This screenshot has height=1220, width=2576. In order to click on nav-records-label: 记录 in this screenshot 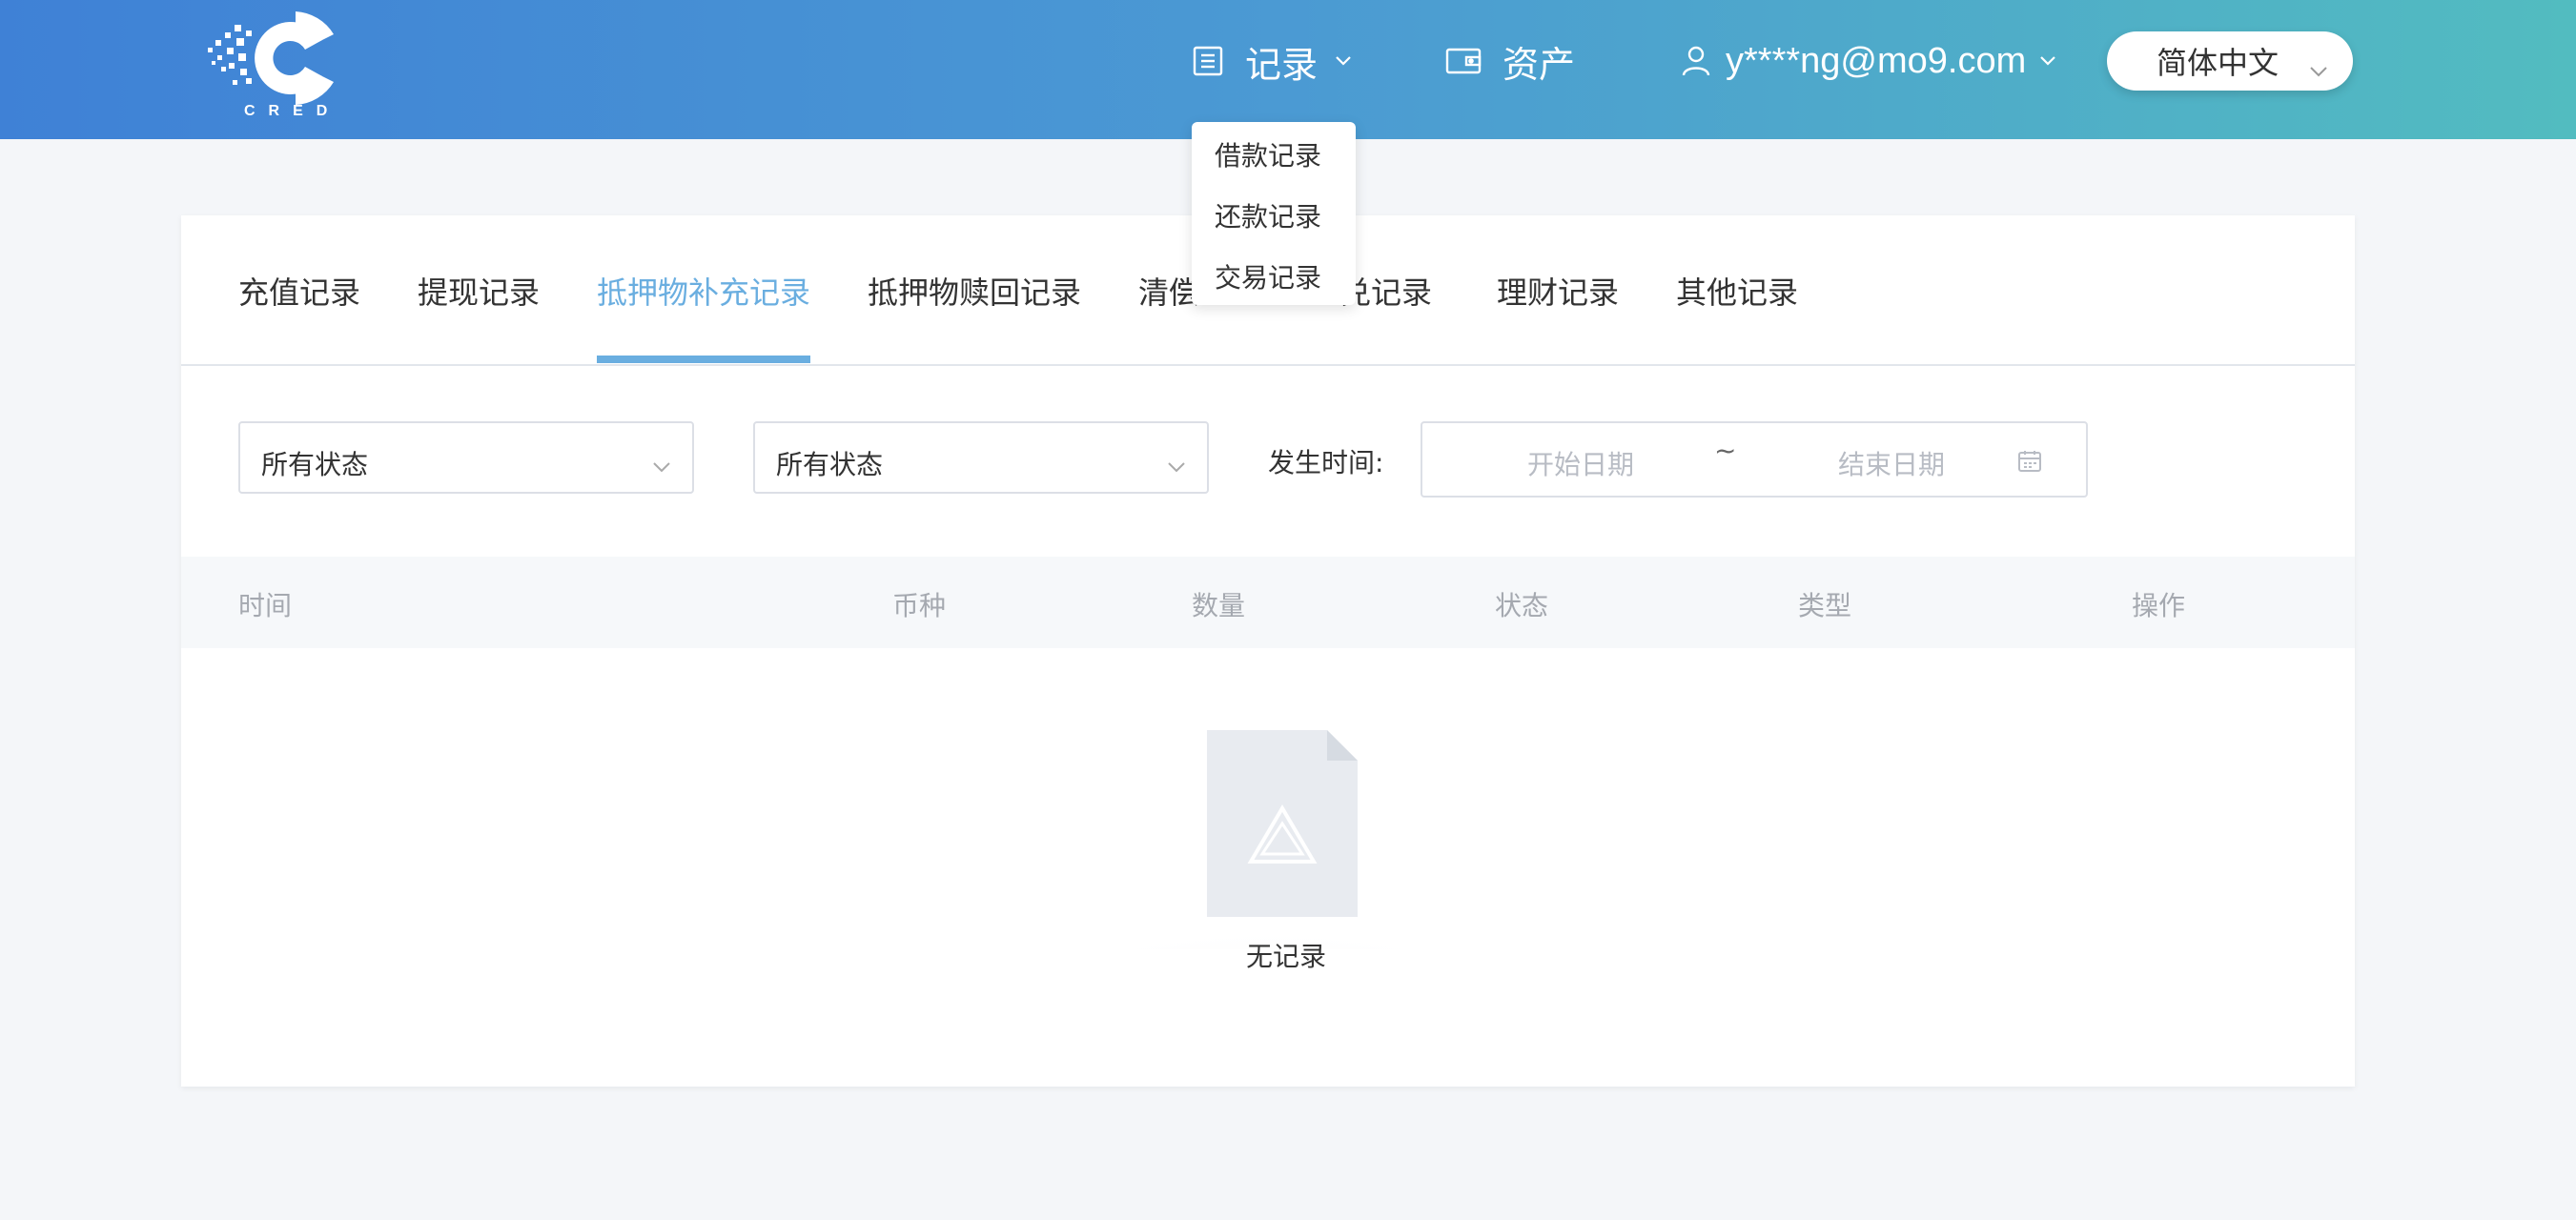, I will do `click(1282, 64)`.